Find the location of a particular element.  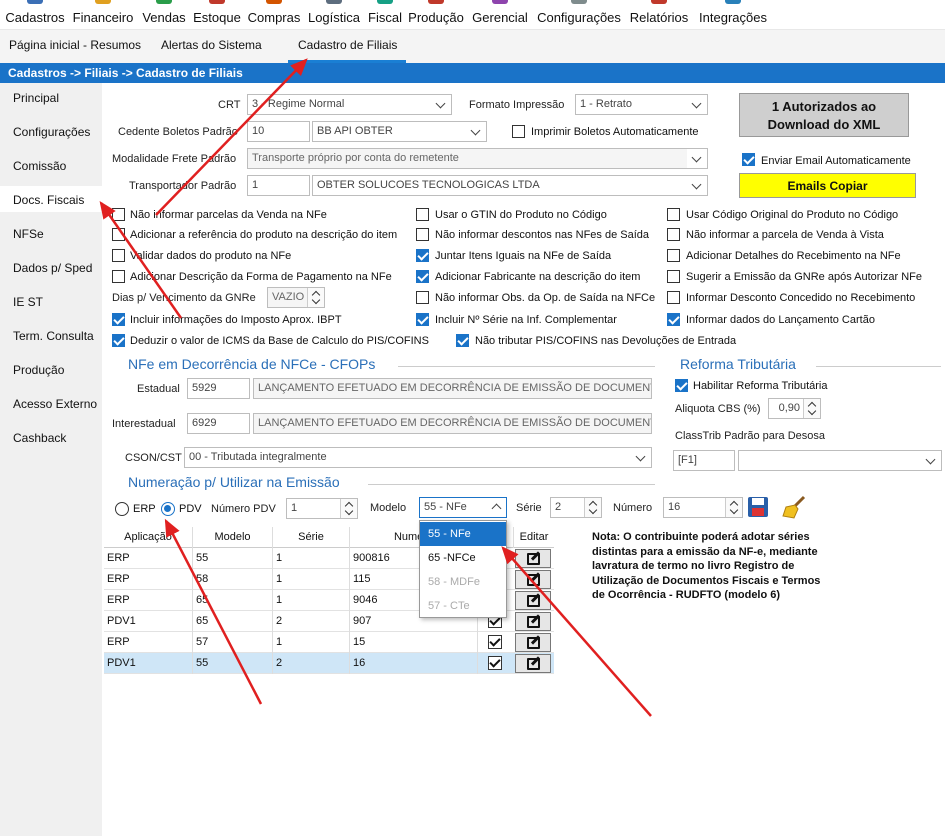

menu-configuracoes: Configurações is located at coordinates (579, 15).